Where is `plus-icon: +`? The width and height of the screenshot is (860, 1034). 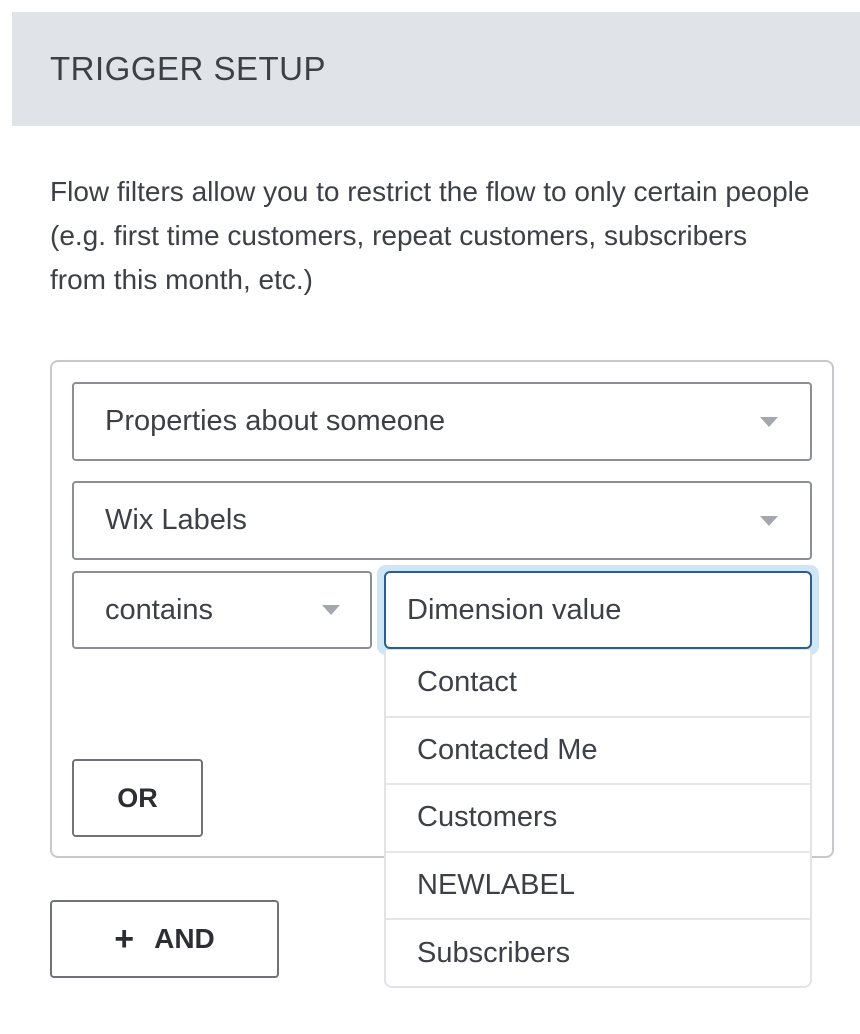 plus-icon: + is located at coordinates (124, 939).